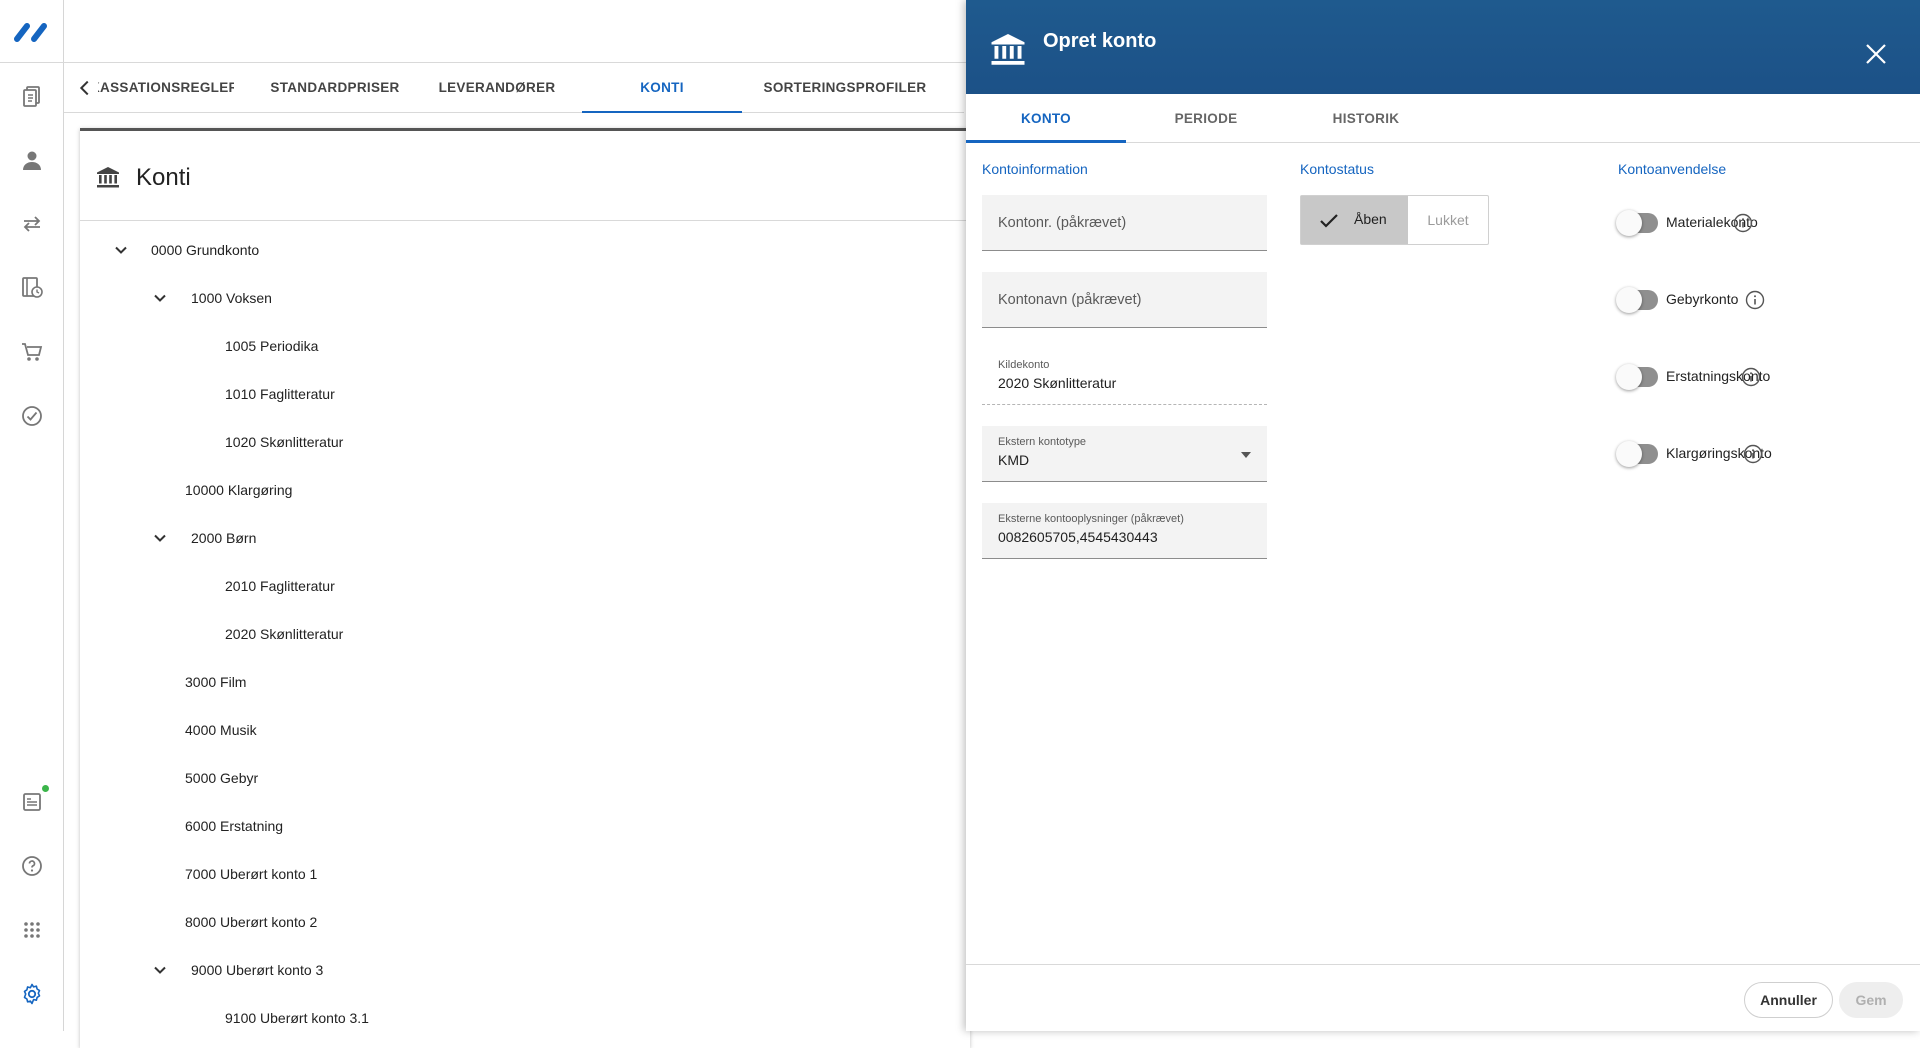  What do you see at coordinates (1337, 169) in the screenshot?
I see `section-title-kontostatus: Kontostatus` at bounding box center [1337, 169].